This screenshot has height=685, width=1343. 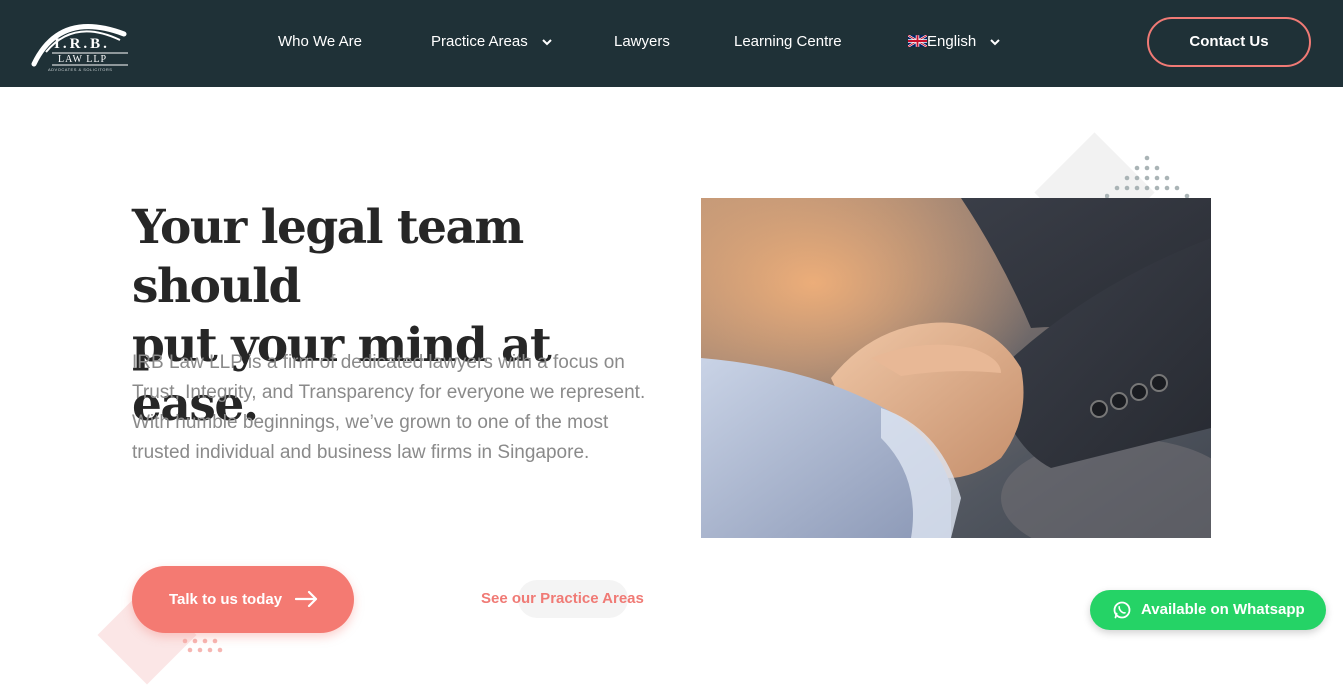 I want to click on nav-label: Lawyers, so click(x=642, y=41).